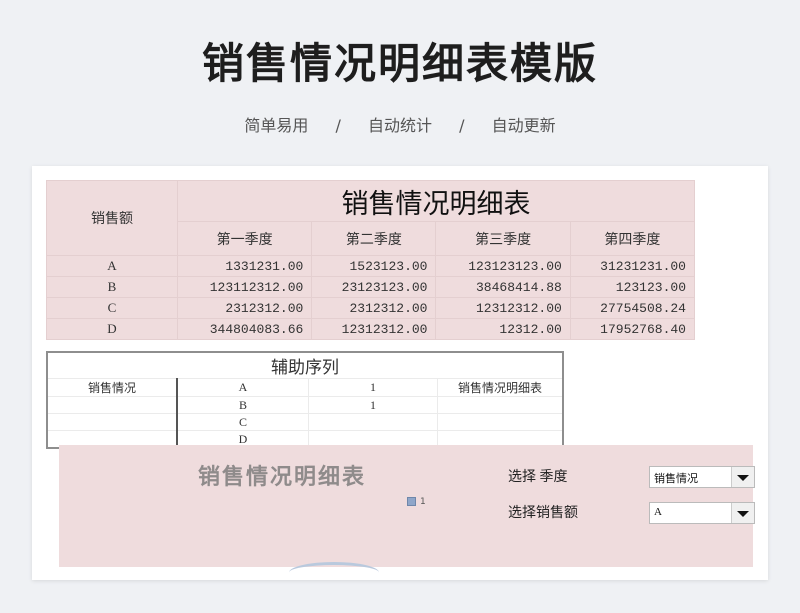  Describe the element at coordinates (500, 387) in the screenshot. I see `aux-right-header: 销售情况明细表` at that location.